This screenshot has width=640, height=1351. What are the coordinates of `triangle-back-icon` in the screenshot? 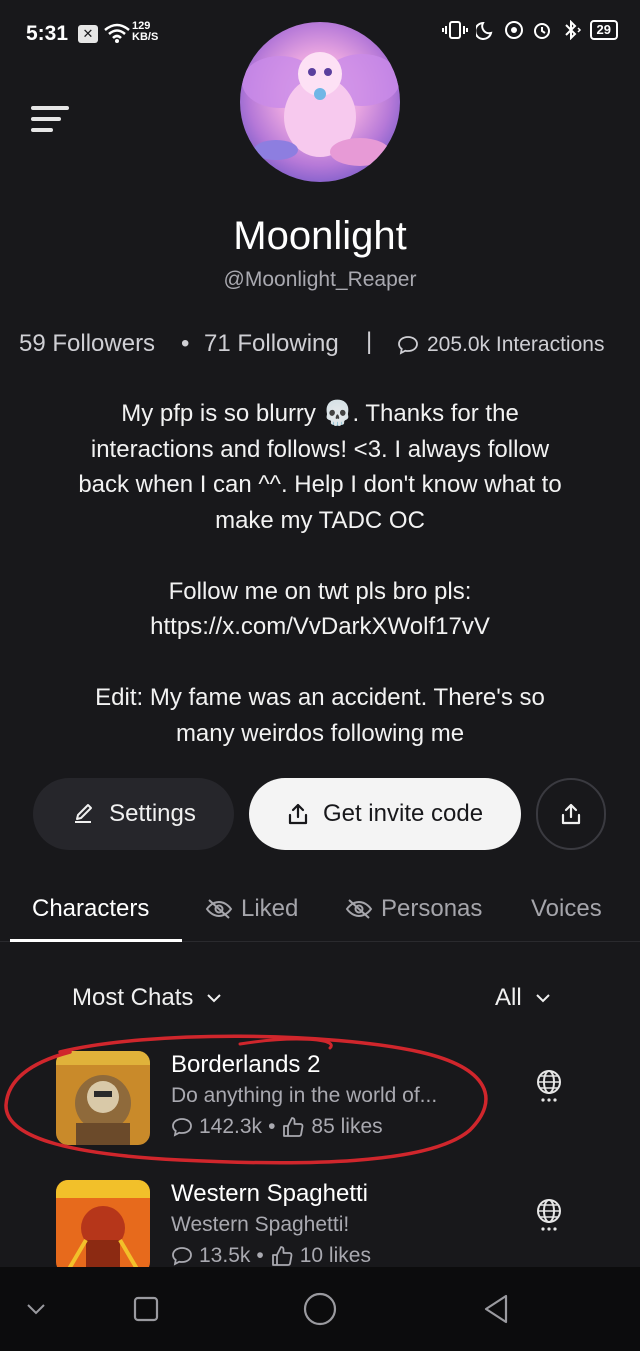 It's located at (496, 1309).